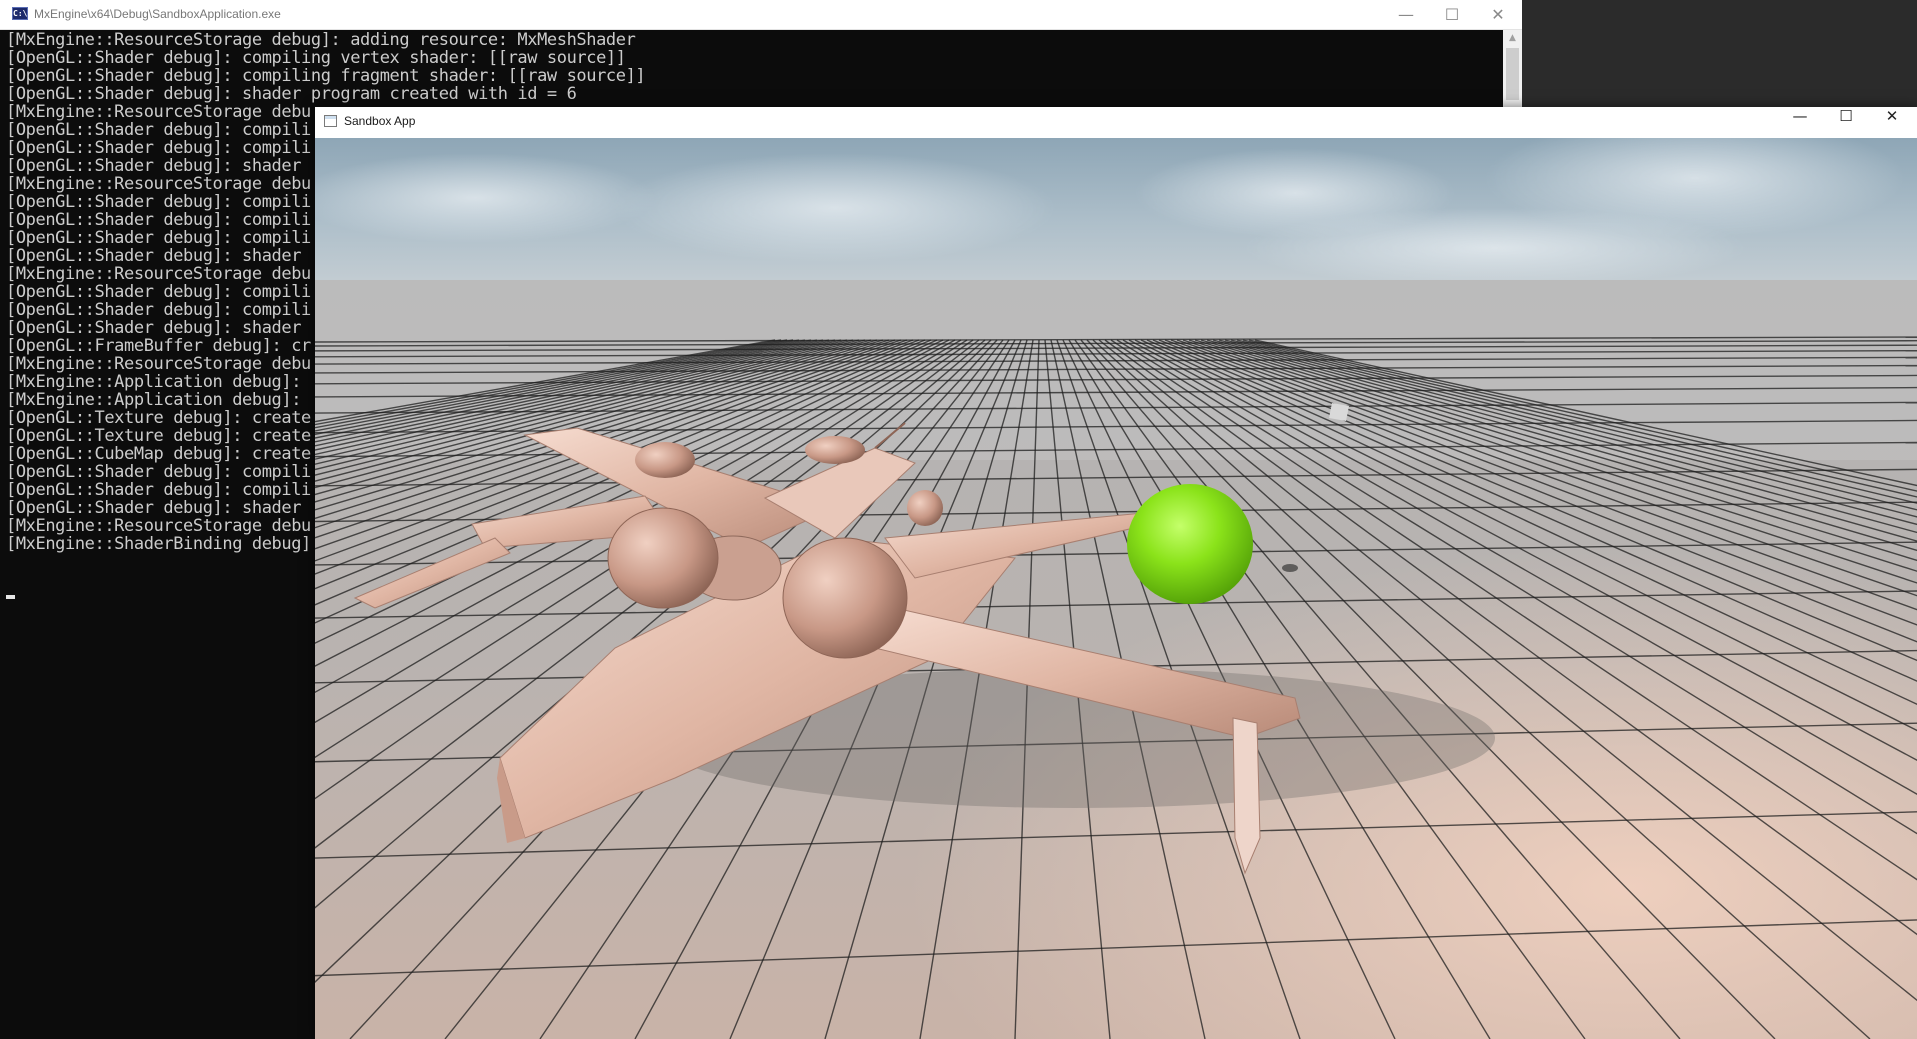 The height and width of the screenshot is (1039, 1917). What do you see at coordinates (1512, 74) in the screenshot?
I see `scroll-thumb` at bounding box center [1512, 74].